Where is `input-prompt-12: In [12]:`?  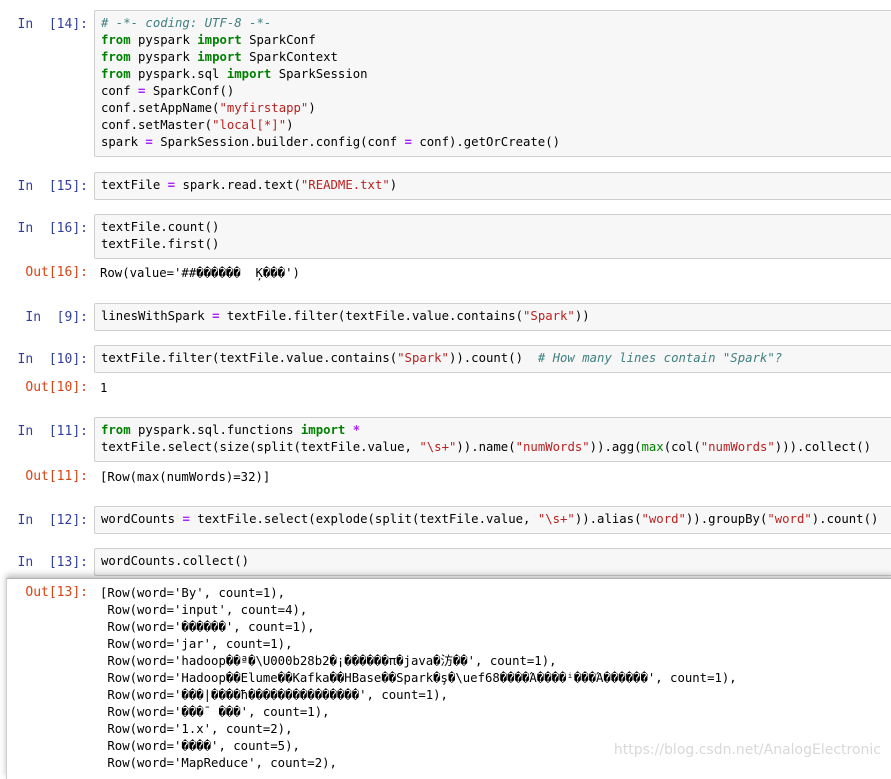
input-prompt-12: In [12]: is located at coordinates (52, 520).